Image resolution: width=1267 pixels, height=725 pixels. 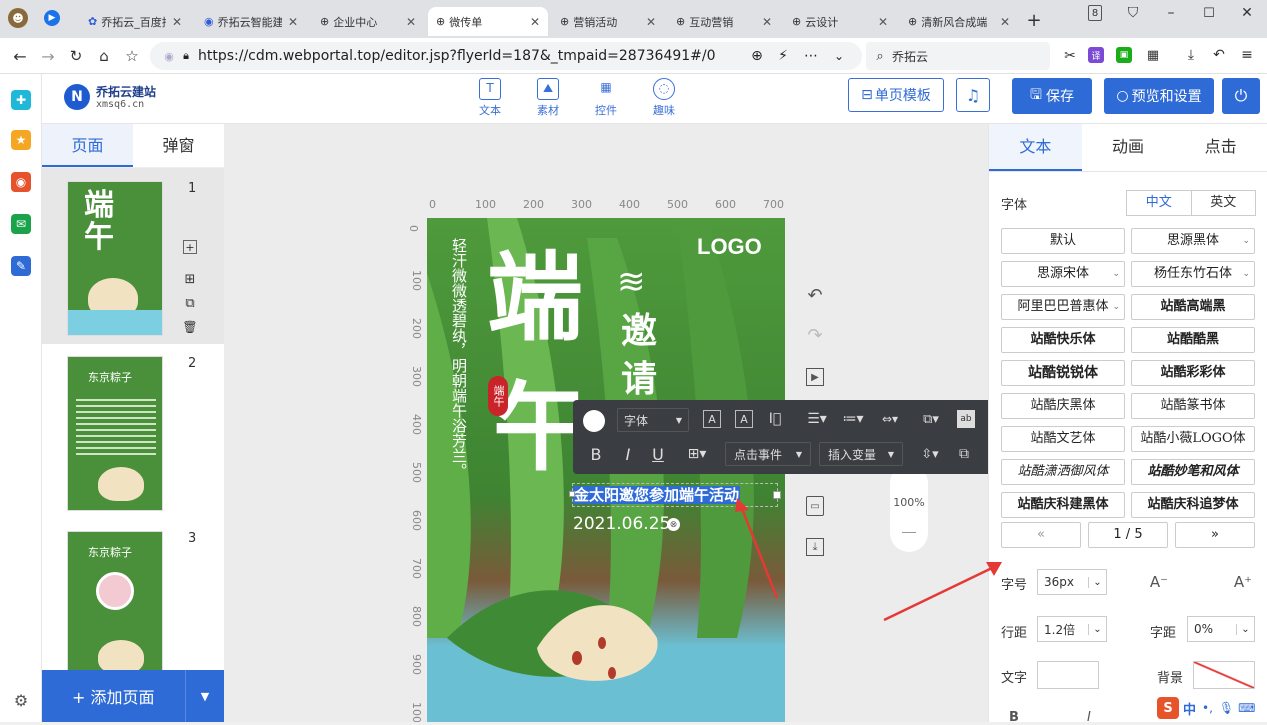 What do you see at coordinates (1063, 307) in the screenshot?
I see `font-option: 阿里巴巴普惠体 ⌄` at bounding box center [1063, 307].